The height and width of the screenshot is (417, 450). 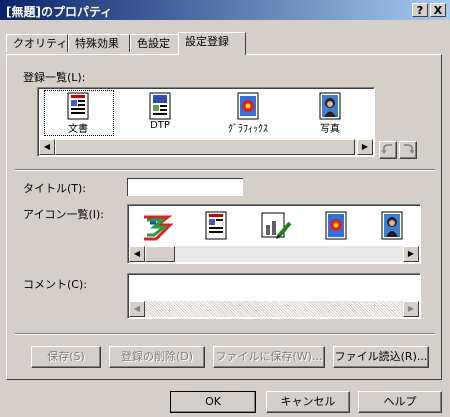 I want to click on tab-quality: クオリティ, so click(x=37, y=43).